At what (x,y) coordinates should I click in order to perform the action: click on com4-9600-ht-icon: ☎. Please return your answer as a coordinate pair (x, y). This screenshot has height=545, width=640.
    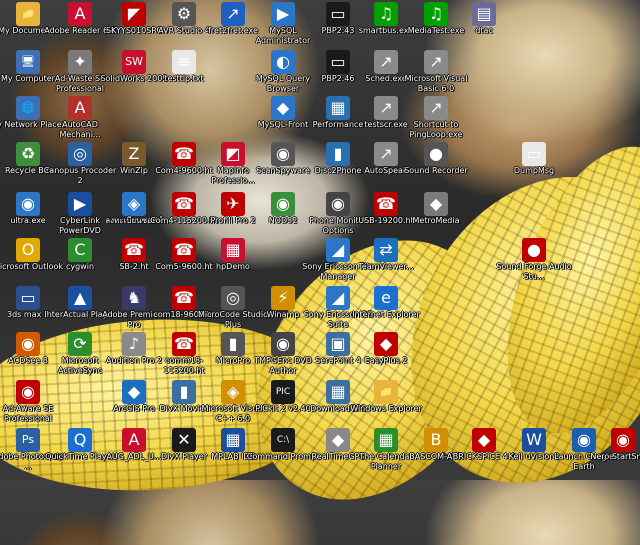
    Looking at the image, I should click on (184, 154).